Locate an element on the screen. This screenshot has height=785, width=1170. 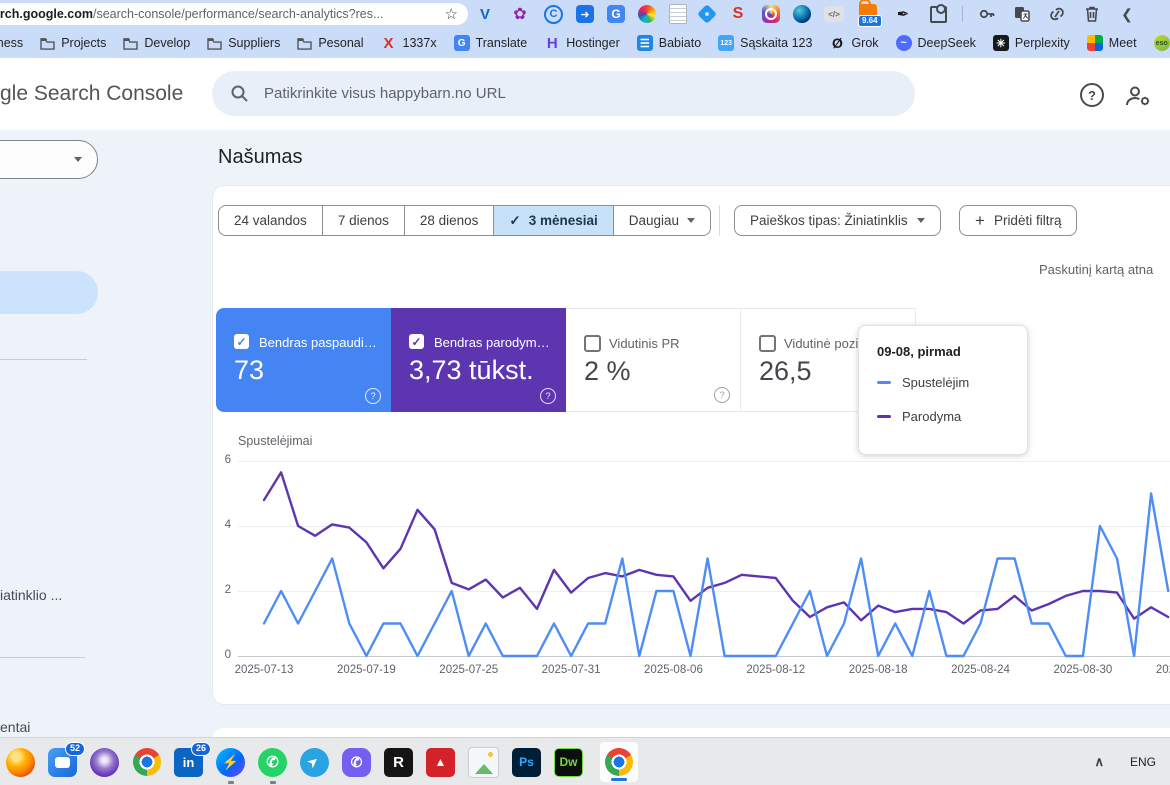
chevron-down-icon is located at coordinates (78, 159).